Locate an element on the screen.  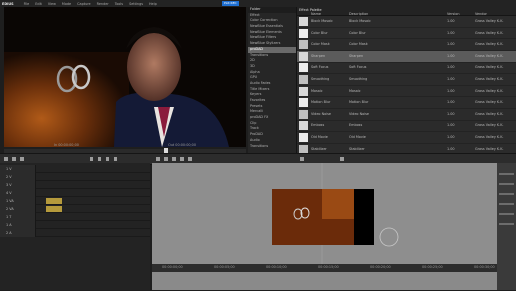
delete-icon is located at coordinates (166, 159).